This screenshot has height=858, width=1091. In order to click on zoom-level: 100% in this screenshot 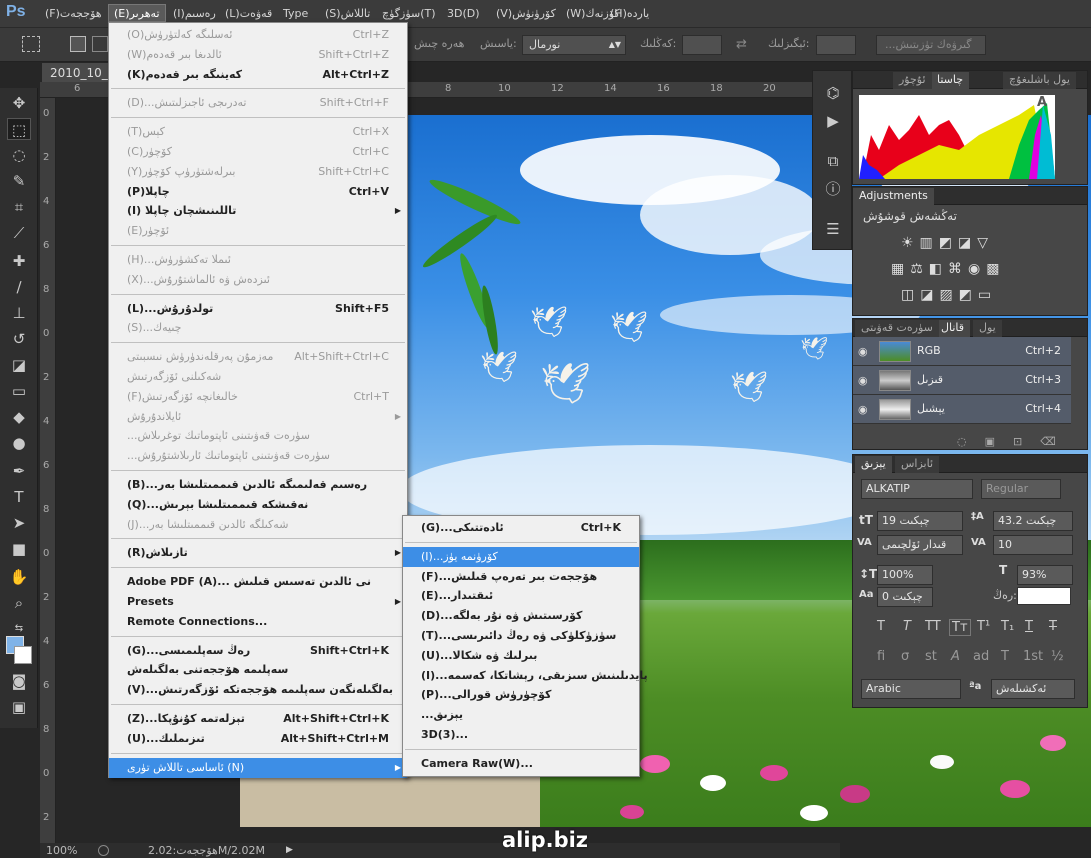, I will do `click(61, 850)`.